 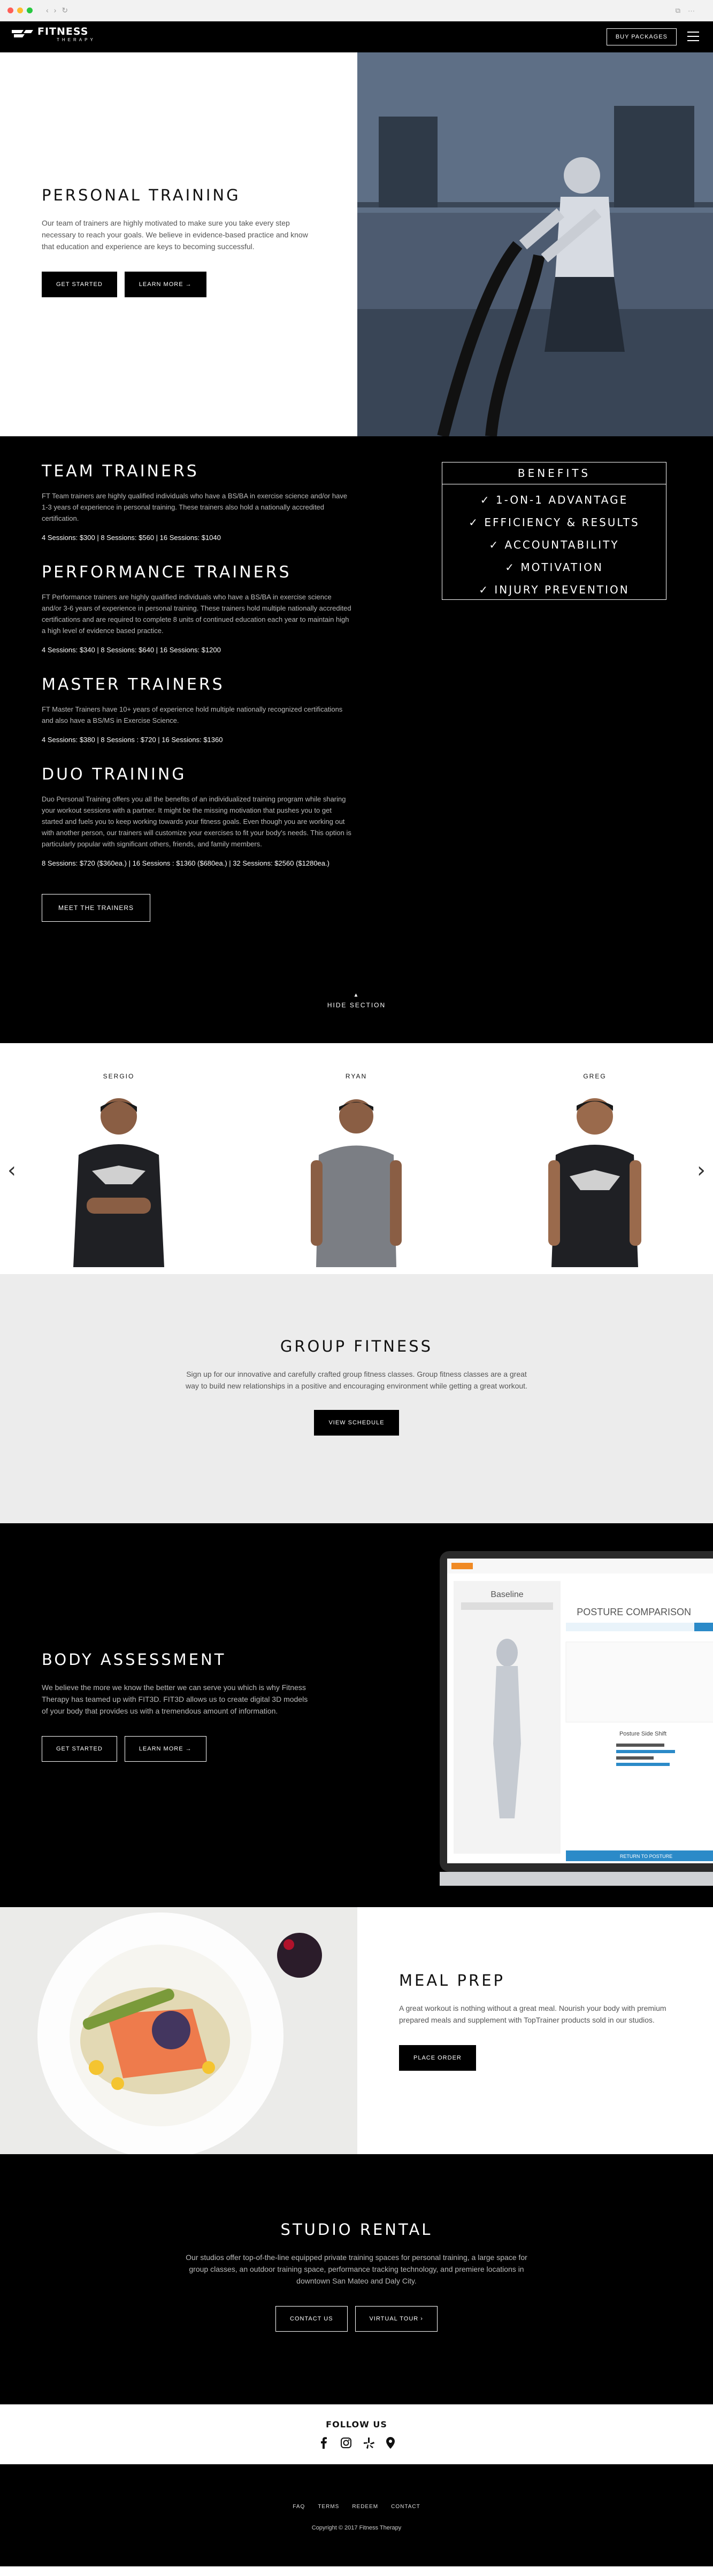 What do you see at coordinates (437, 2058) in the screenshot?
I see `place-order-button: PLACE ORDER` at bounding box center [437, 2058].